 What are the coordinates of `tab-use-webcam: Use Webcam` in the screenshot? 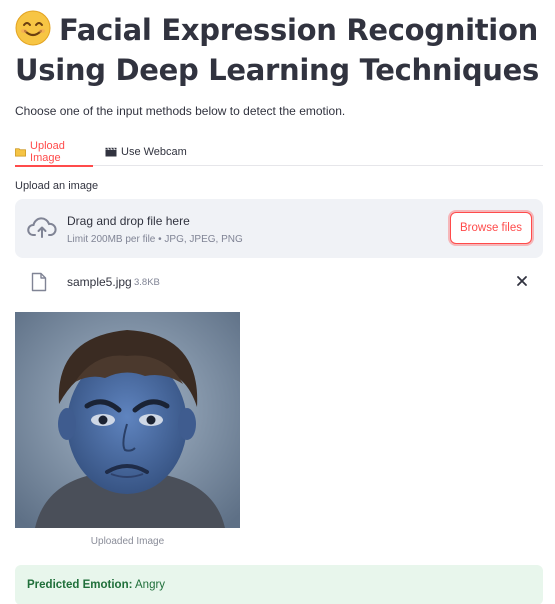 It's located at (146, 152).